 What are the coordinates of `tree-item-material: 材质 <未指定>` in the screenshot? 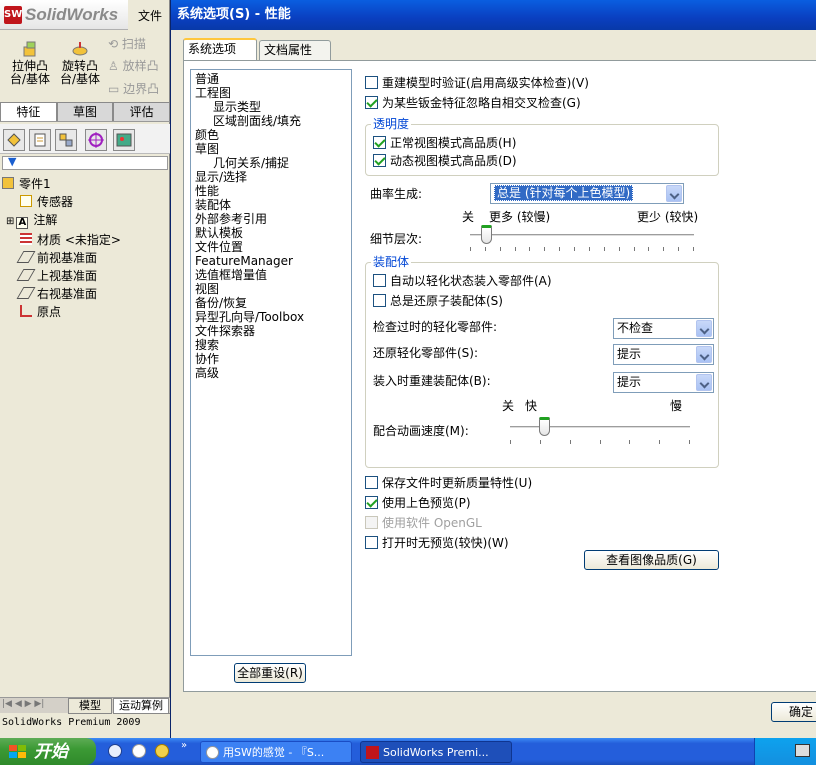 It's located at (61, 240).